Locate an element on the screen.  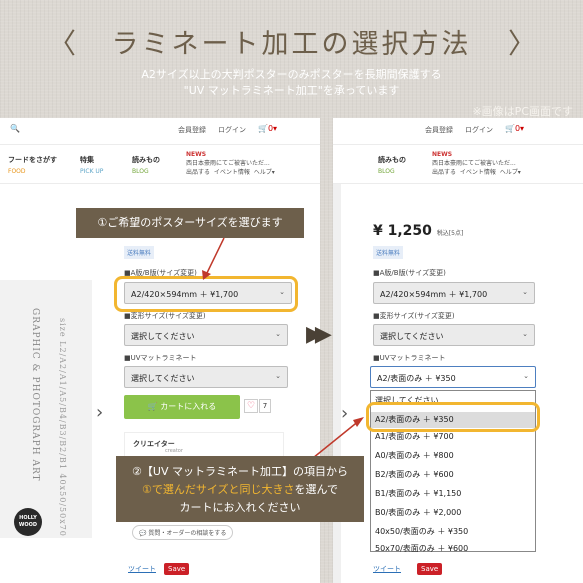
step2-line-3: カートにお入れください is located at coordinates (240, 507).